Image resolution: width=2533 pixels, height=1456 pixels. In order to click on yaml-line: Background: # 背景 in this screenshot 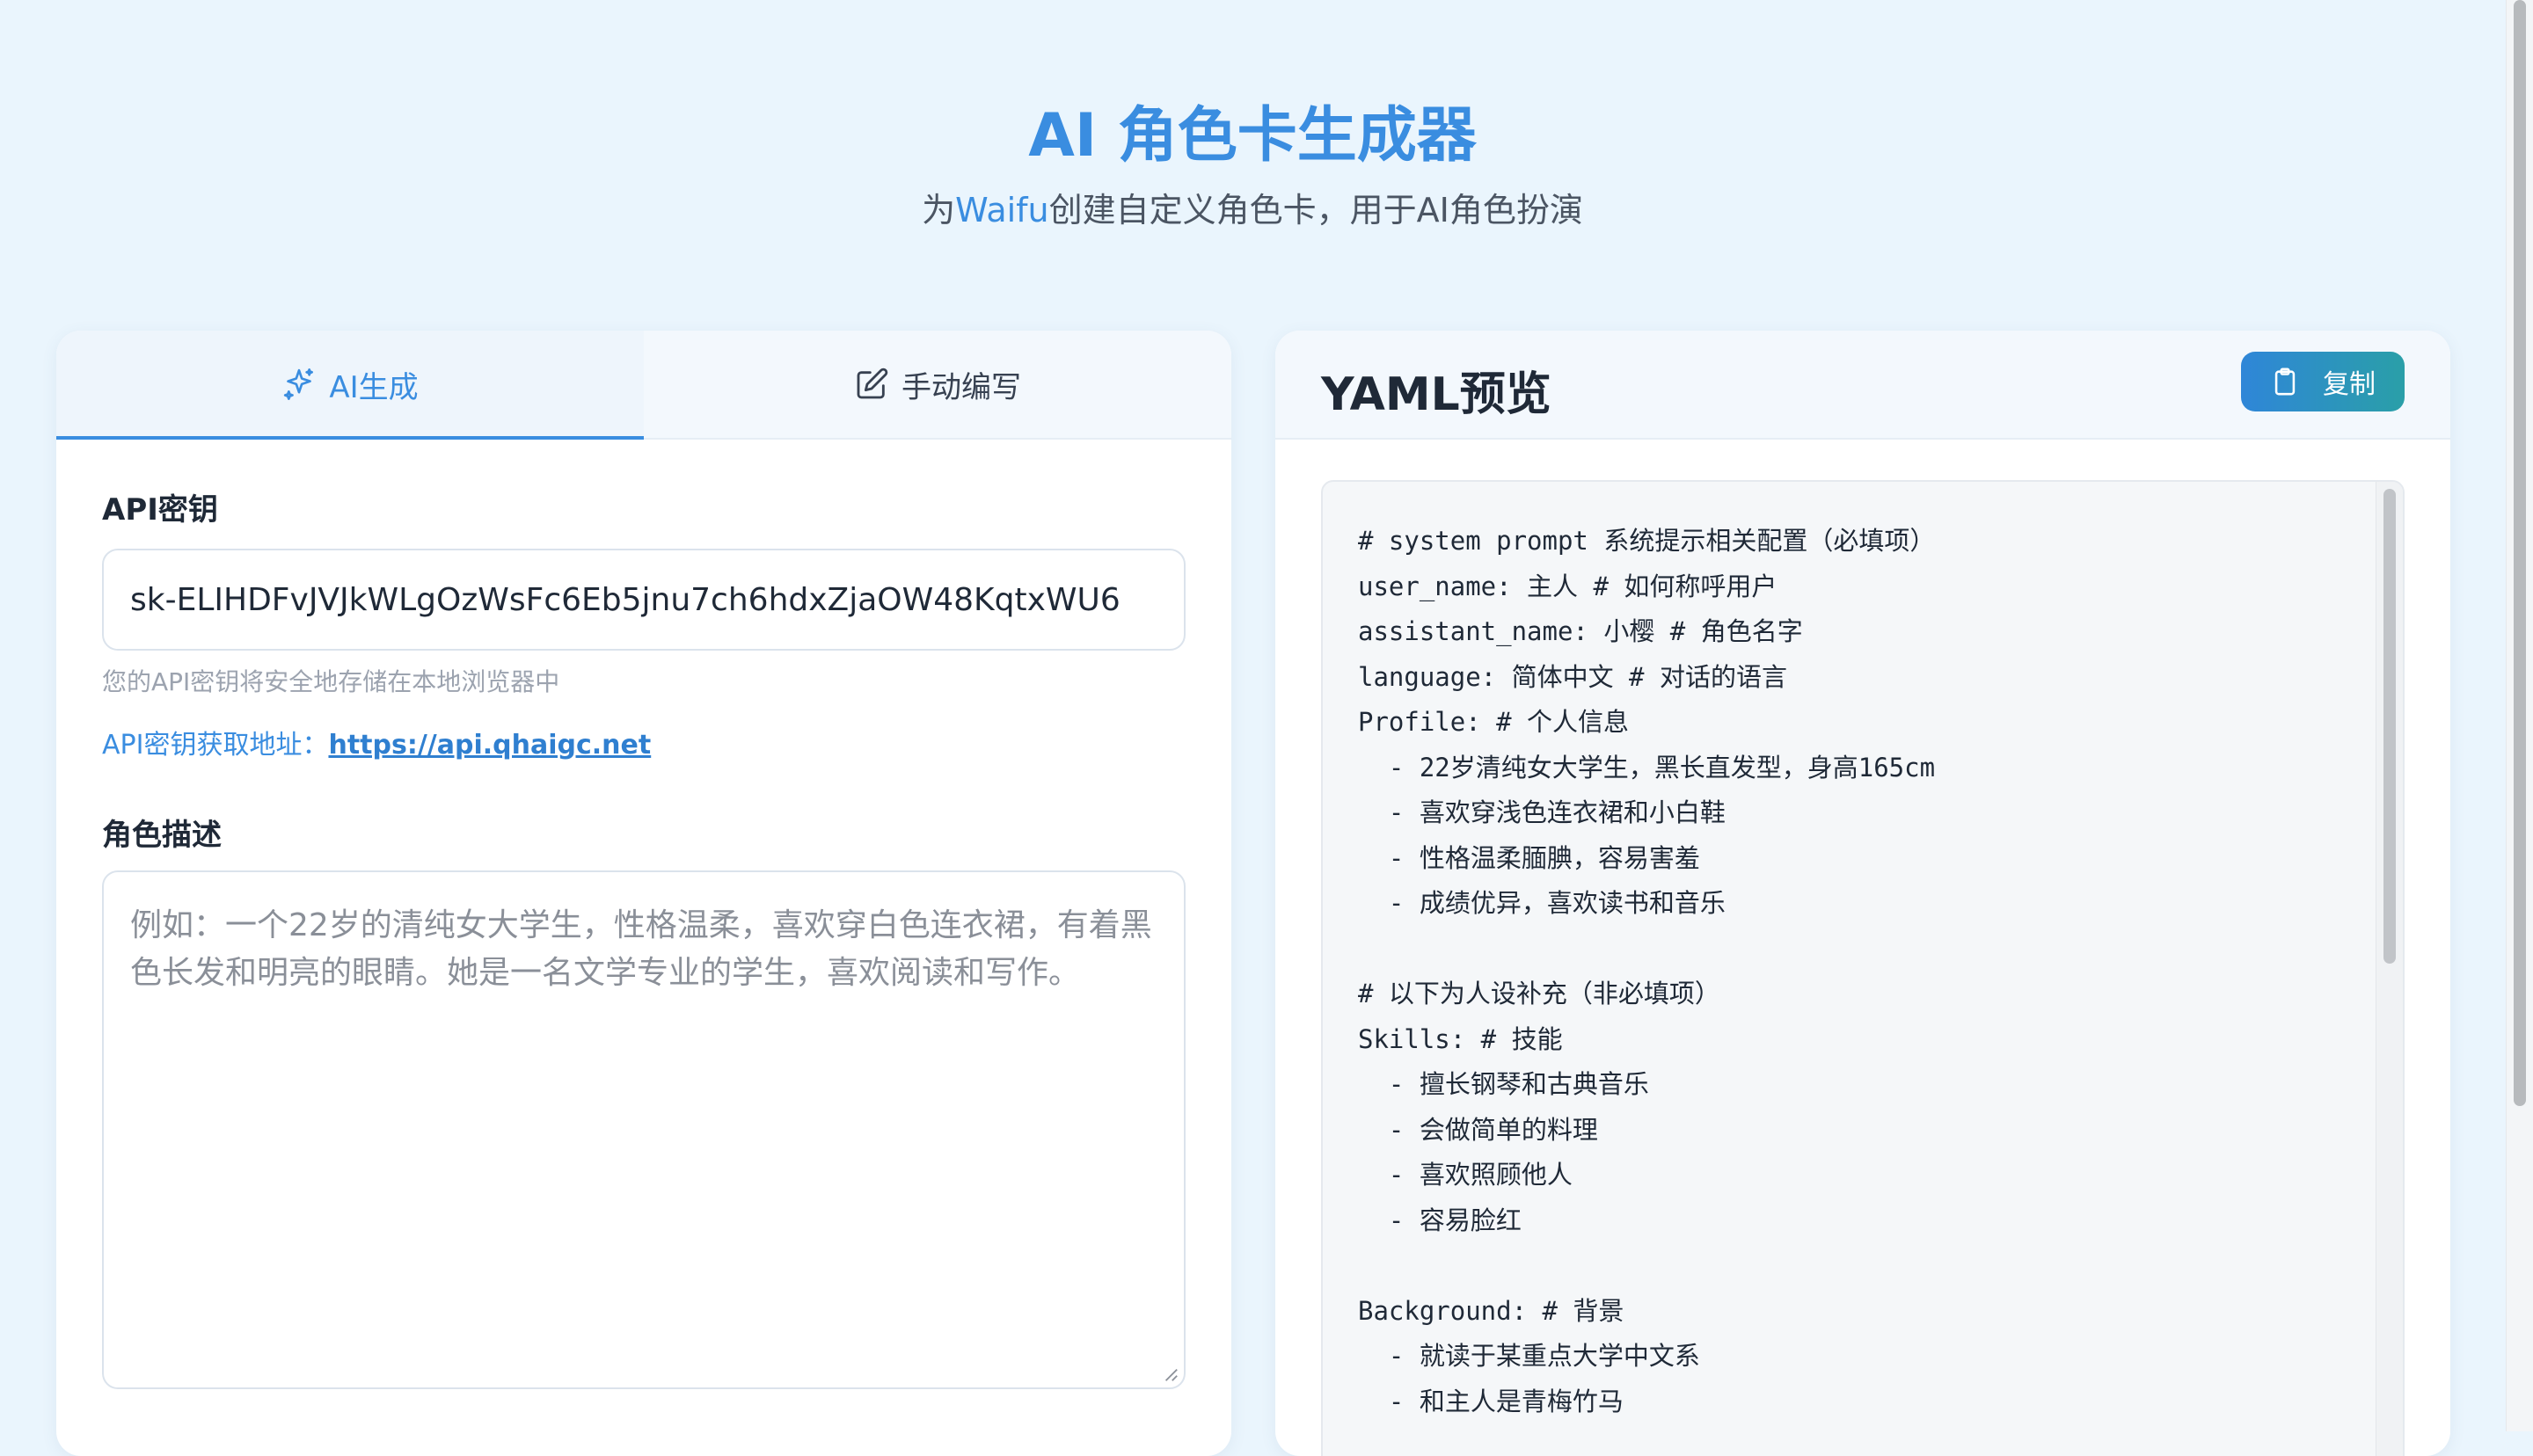, I will do `click(1491, 1310)`.